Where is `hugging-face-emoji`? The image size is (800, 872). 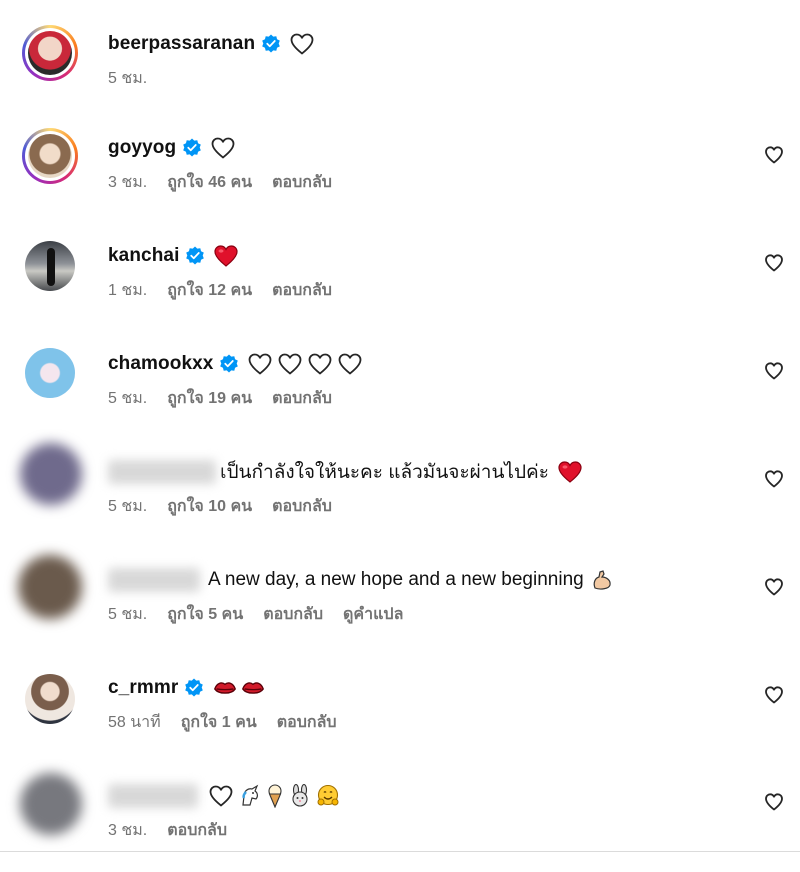 hugging-face-emoji is located at coordinates (328, 796).